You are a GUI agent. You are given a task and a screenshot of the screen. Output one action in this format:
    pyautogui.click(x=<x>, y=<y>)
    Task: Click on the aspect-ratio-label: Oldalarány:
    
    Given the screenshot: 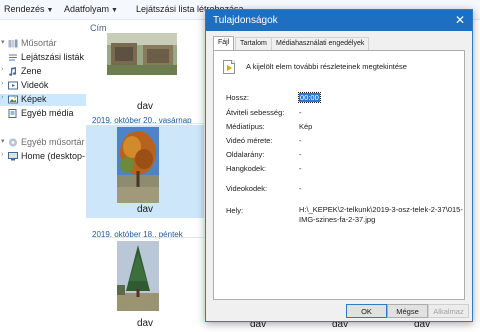 What is the action you would take?
    pyautogui.click(x=245, y=154)
    